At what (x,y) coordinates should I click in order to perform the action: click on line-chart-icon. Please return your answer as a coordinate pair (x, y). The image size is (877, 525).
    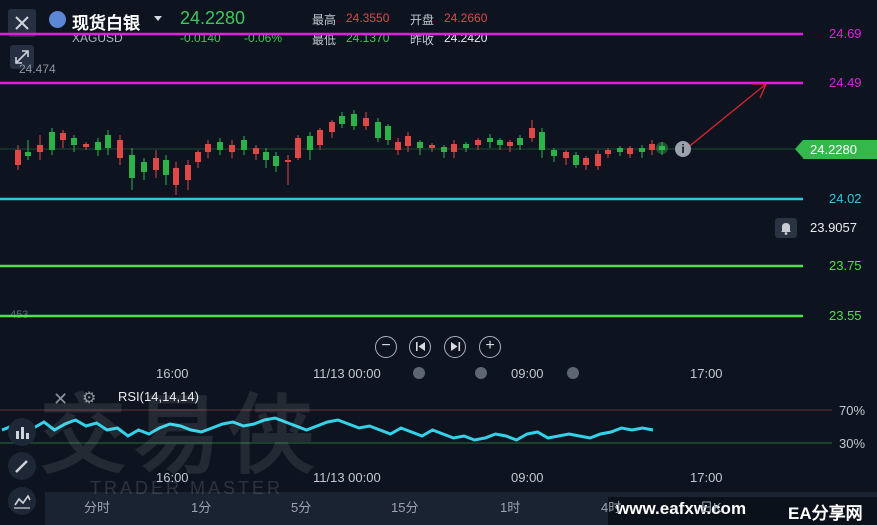
    Looking at the image, I should click on (22, 501).